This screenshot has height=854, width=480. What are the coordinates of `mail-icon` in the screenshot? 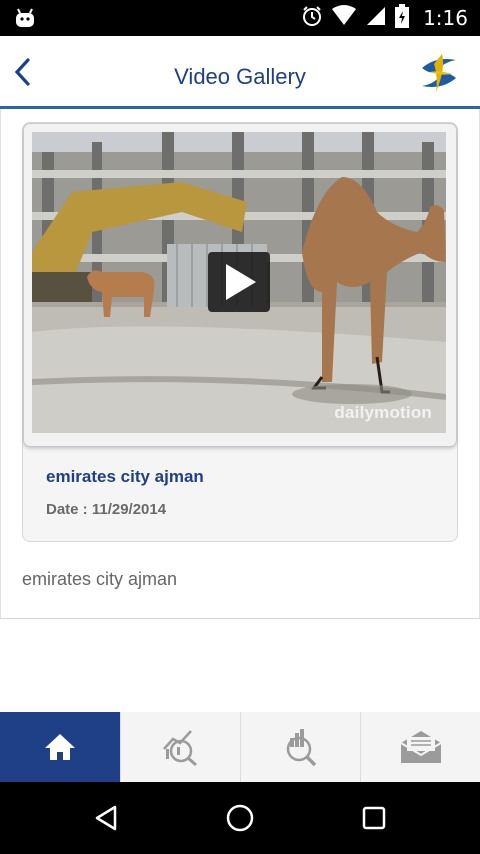 It's located at (420, 747).